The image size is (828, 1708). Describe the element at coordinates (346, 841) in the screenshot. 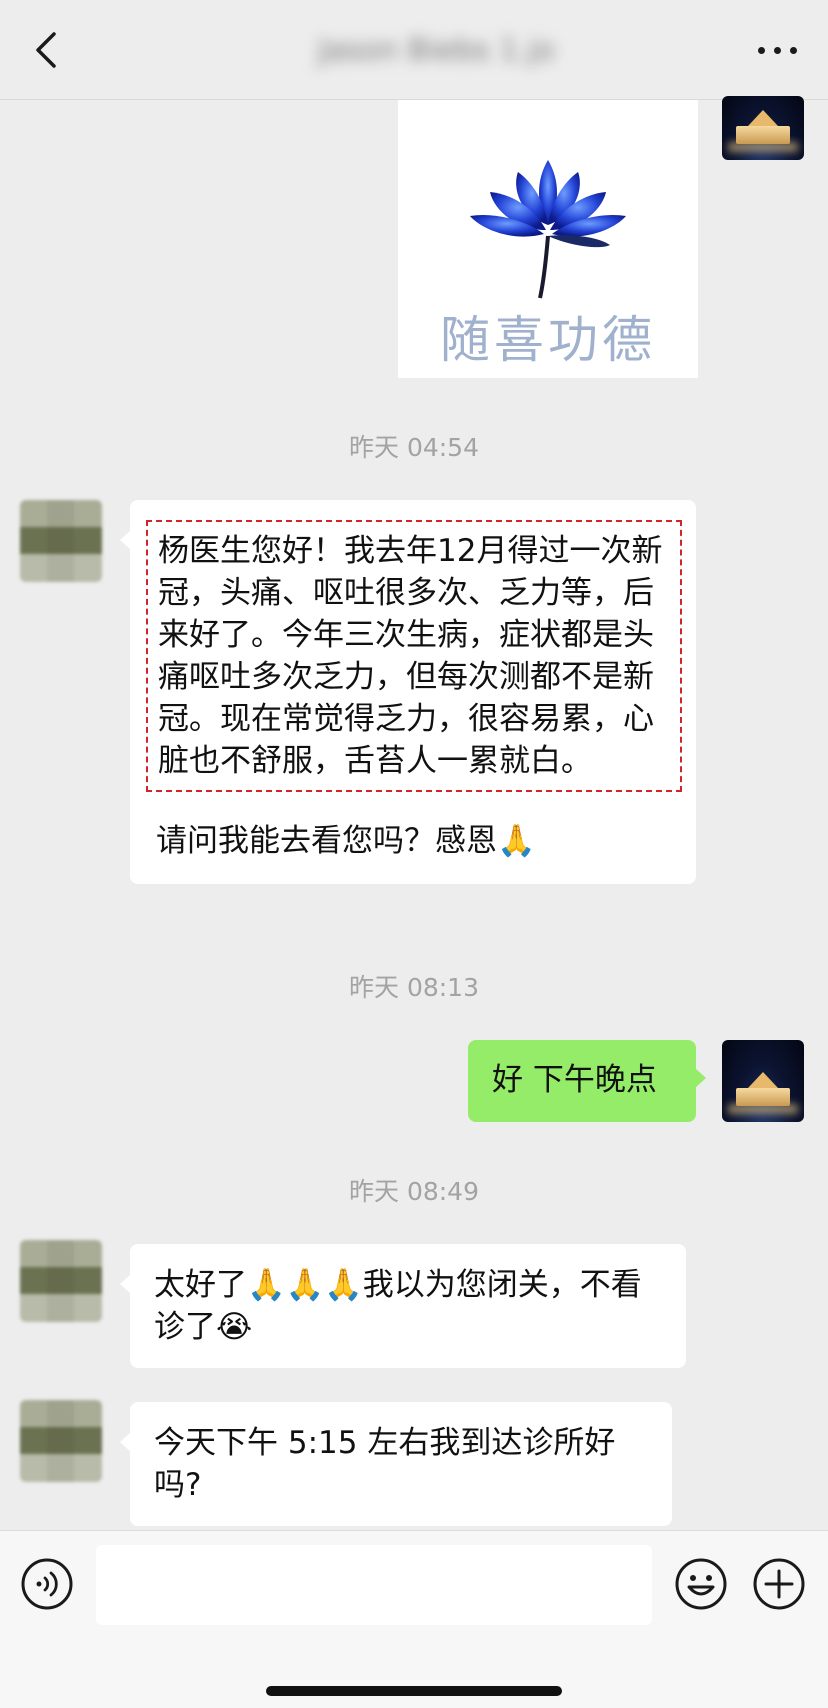

I see `message-text: 请问我能去看您吗？感恩🙏` at that location.